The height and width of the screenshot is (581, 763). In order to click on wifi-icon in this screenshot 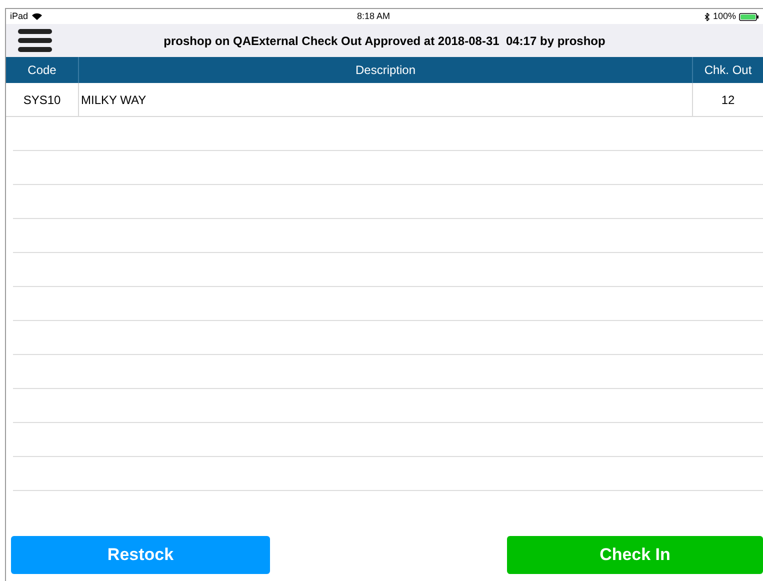, I will do `click(37, 16)`.